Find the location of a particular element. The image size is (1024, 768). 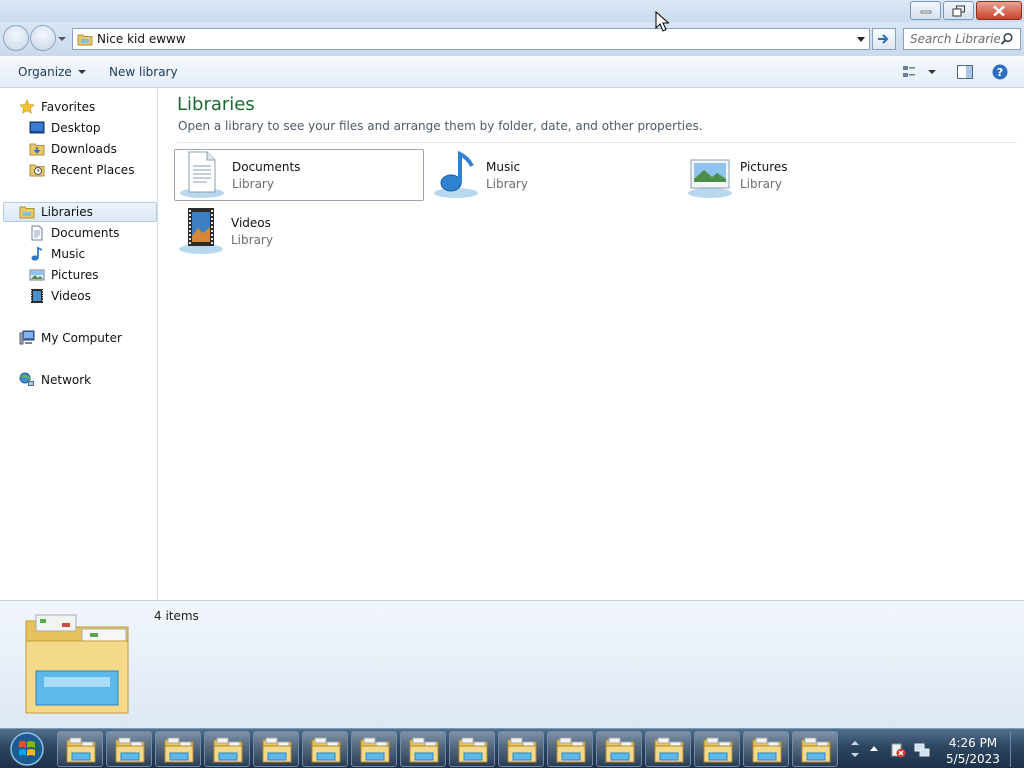

nav-arrows is located at coordinates (35, 38).